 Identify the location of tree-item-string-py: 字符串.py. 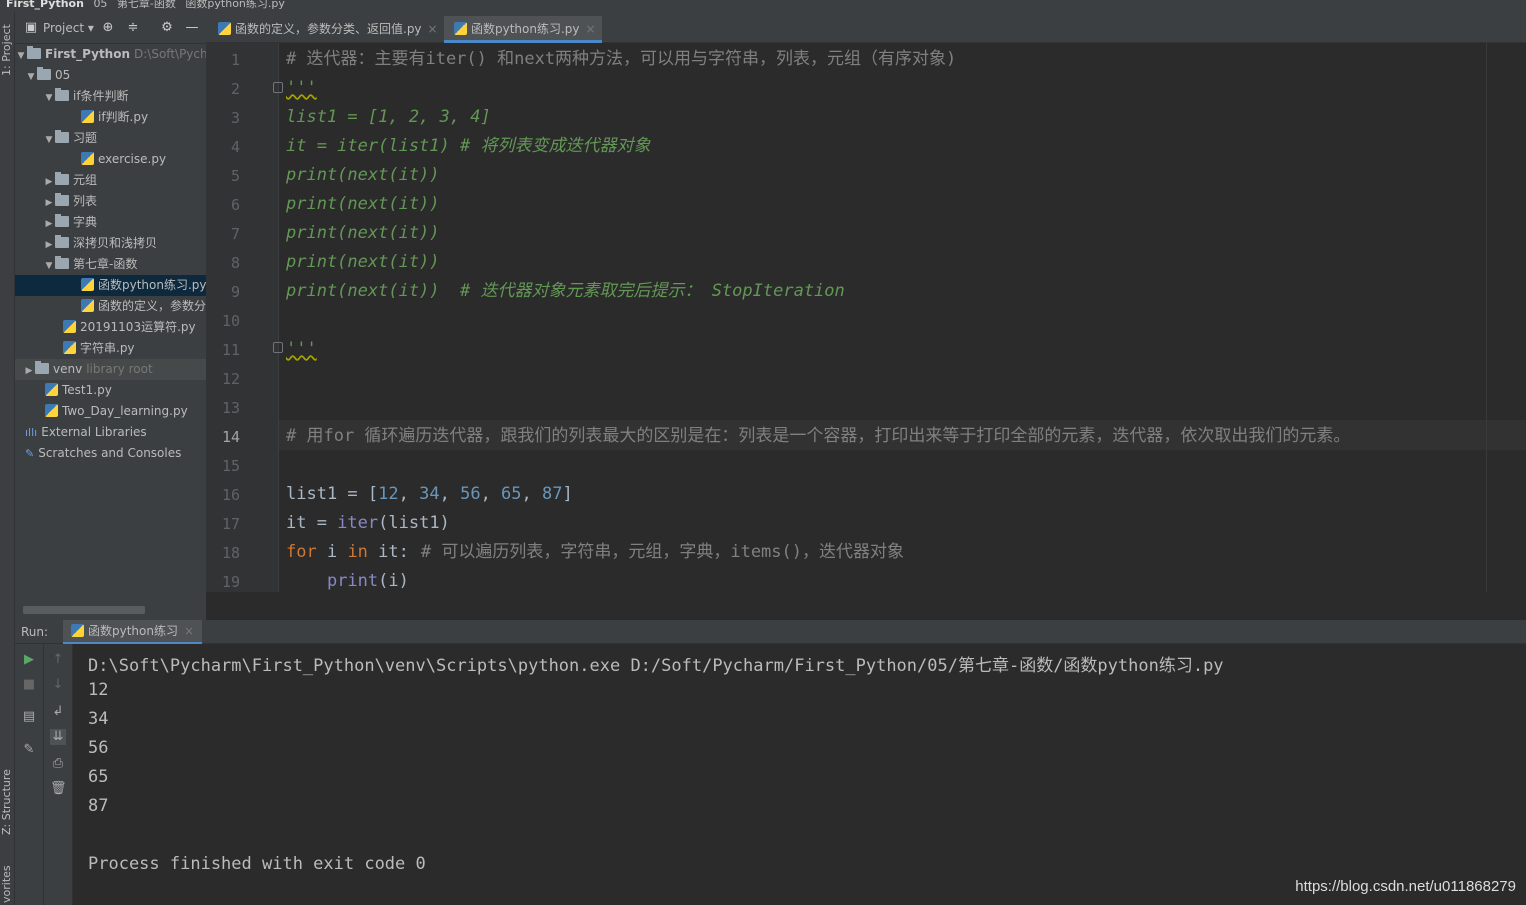
(110, 348).